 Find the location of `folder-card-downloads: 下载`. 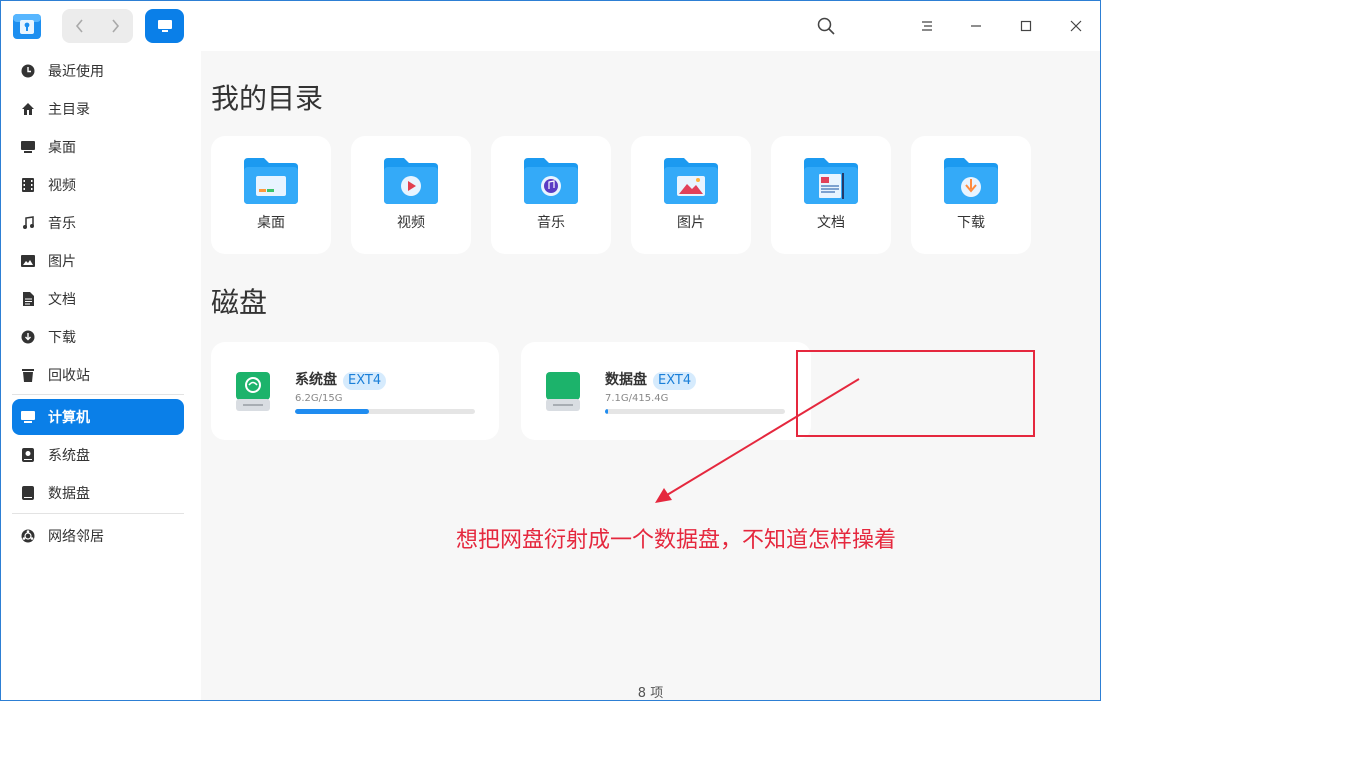

folder-card-downloads: 下载 is located at coordinates (971, 195).